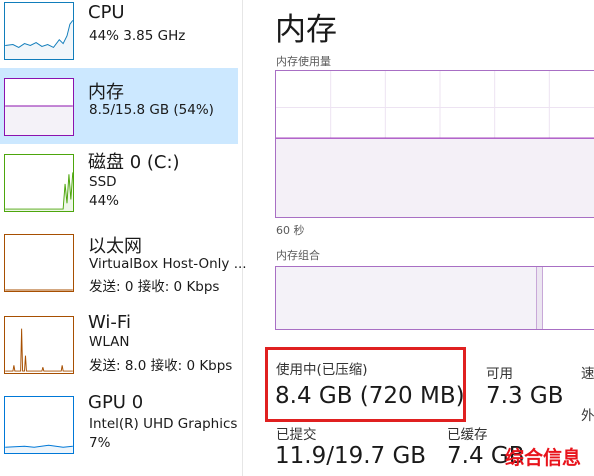 Image resolution: width=594 pixels, height=476 pixels. I want to click on sidebar-item-gpu: GPU 0 Intel(R) UHD Graphics 7%, so click(119, 426).